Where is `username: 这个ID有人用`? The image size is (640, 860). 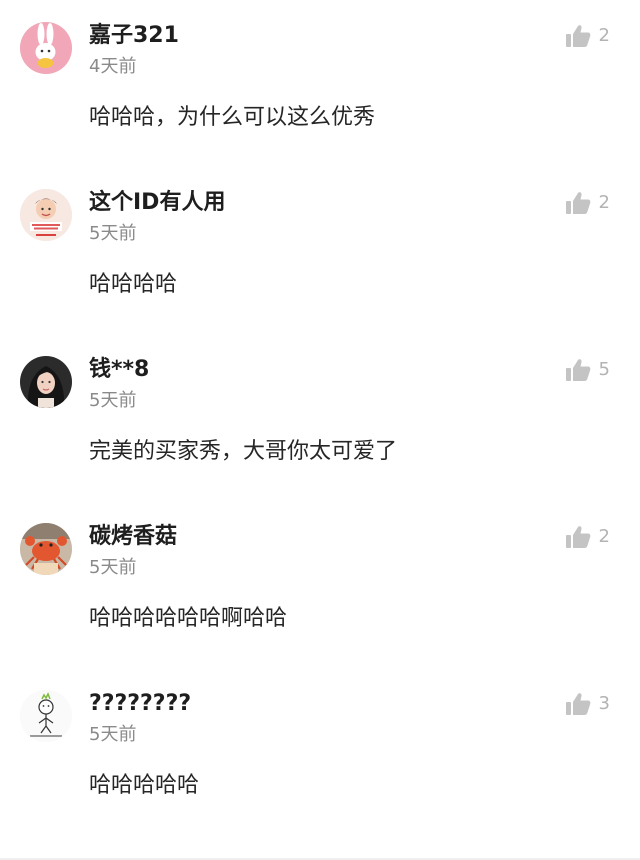
username: 这个ID有人用 is located at coordinates (157, 203).